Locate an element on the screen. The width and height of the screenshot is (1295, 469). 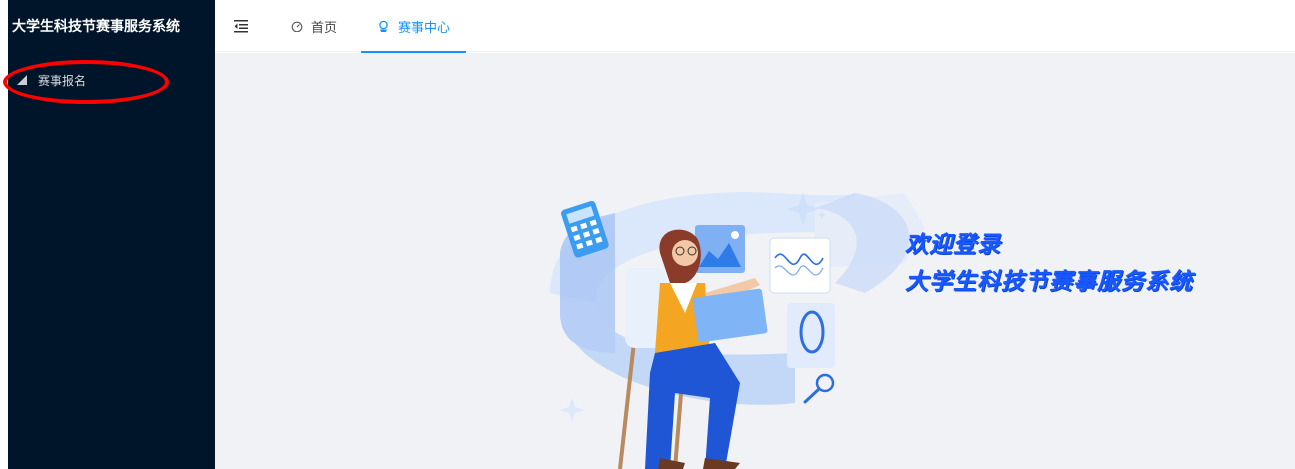
welcome-line-2: 大学生科技节赛事服务系统 is located at coordinates (1049, 282).